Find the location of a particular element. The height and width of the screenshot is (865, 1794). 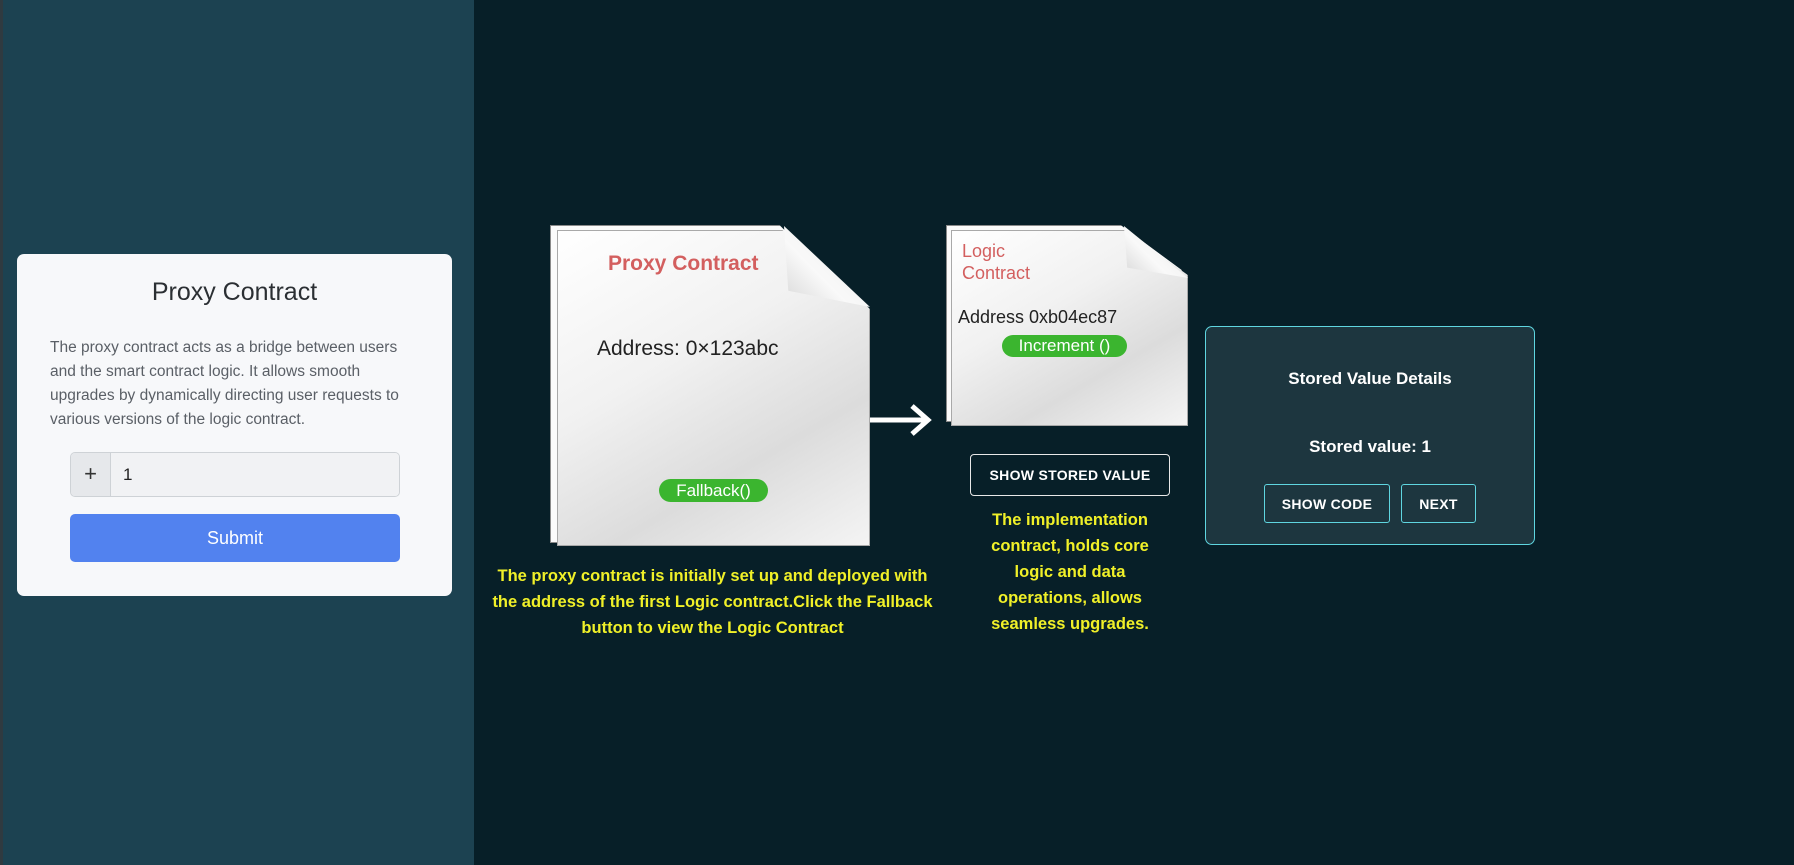

show-stored-value-button: SHOW STORED VALUE is located at coordinates (1070, 475).